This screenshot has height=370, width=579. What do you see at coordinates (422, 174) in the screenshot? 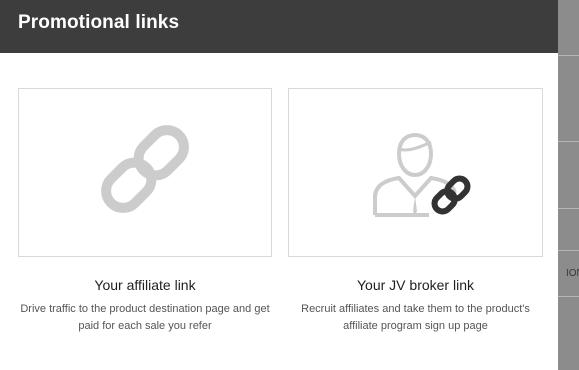
I see `person-with-link-icon` at bounding box center [422, 174].